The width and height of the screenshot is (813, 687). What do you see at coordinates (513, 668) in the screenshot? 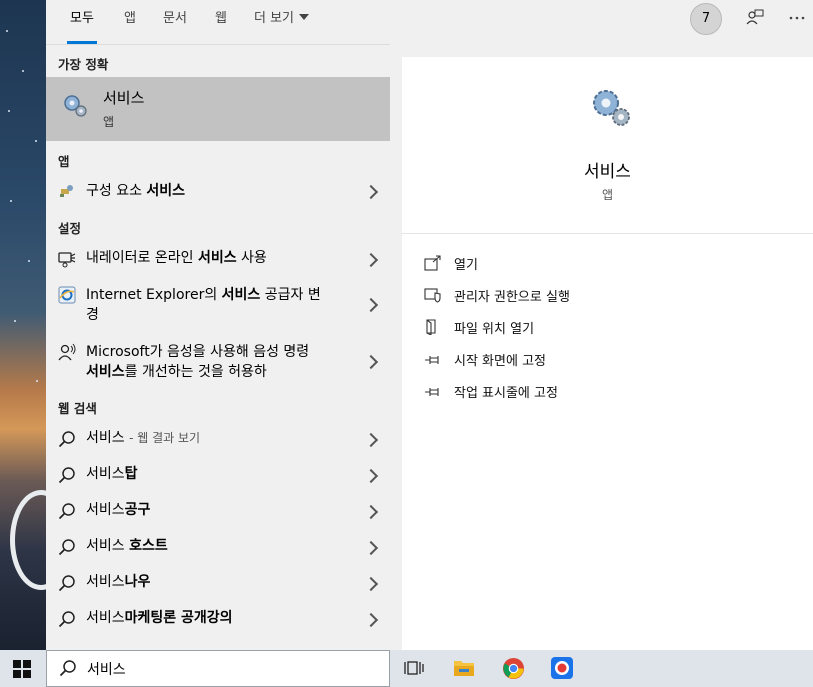
I see `chrome-icon` at bounding box center [513, 668].